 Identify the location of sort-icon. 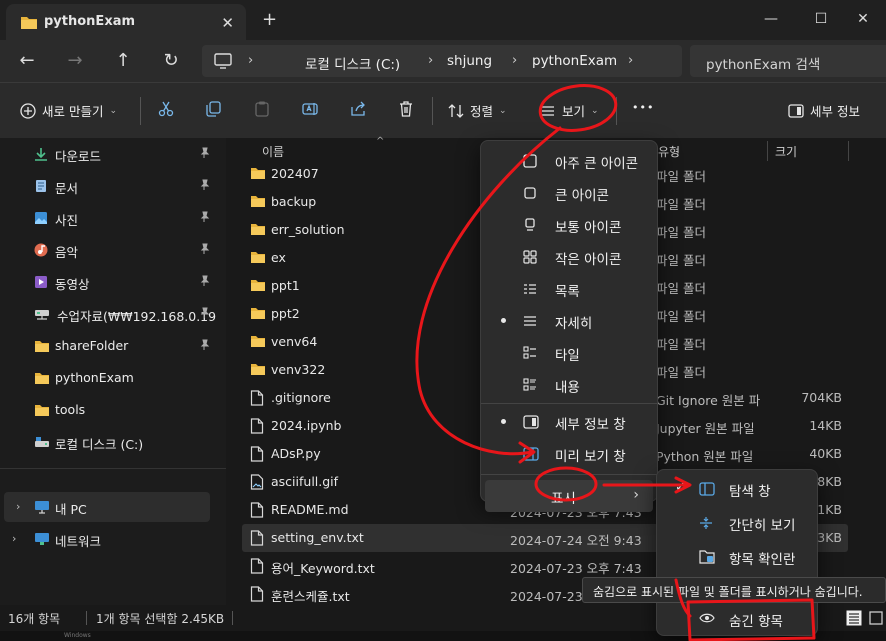
(456, 110).